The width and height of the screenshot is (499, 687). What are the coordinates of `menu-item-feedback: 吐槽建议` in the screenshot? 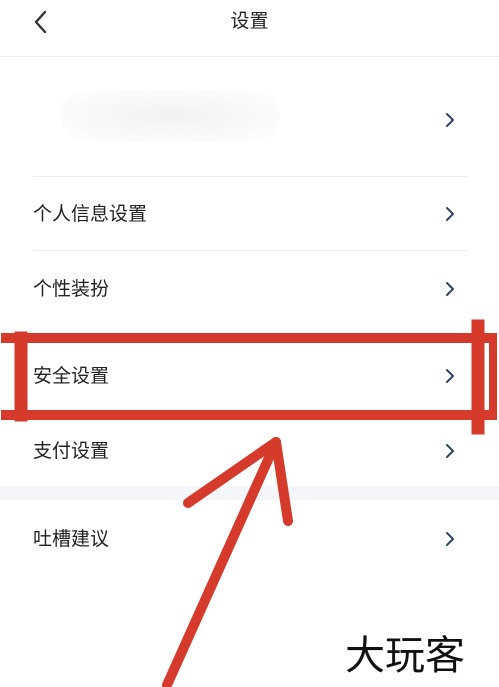 It's located at (249, 539).